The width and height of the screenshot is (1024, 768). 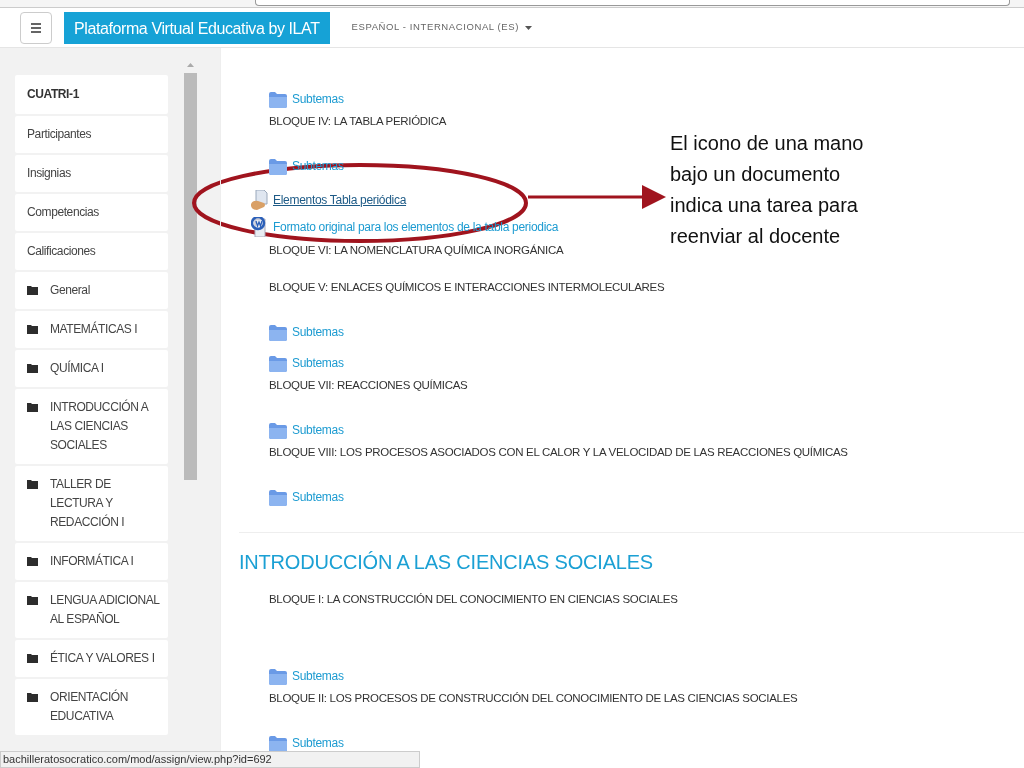 What do you see at coordinates (91, 658) in the screenshot?
I see `sidebar-item: ÉTICA Y VALORES I` at bounding box center [91, 658].